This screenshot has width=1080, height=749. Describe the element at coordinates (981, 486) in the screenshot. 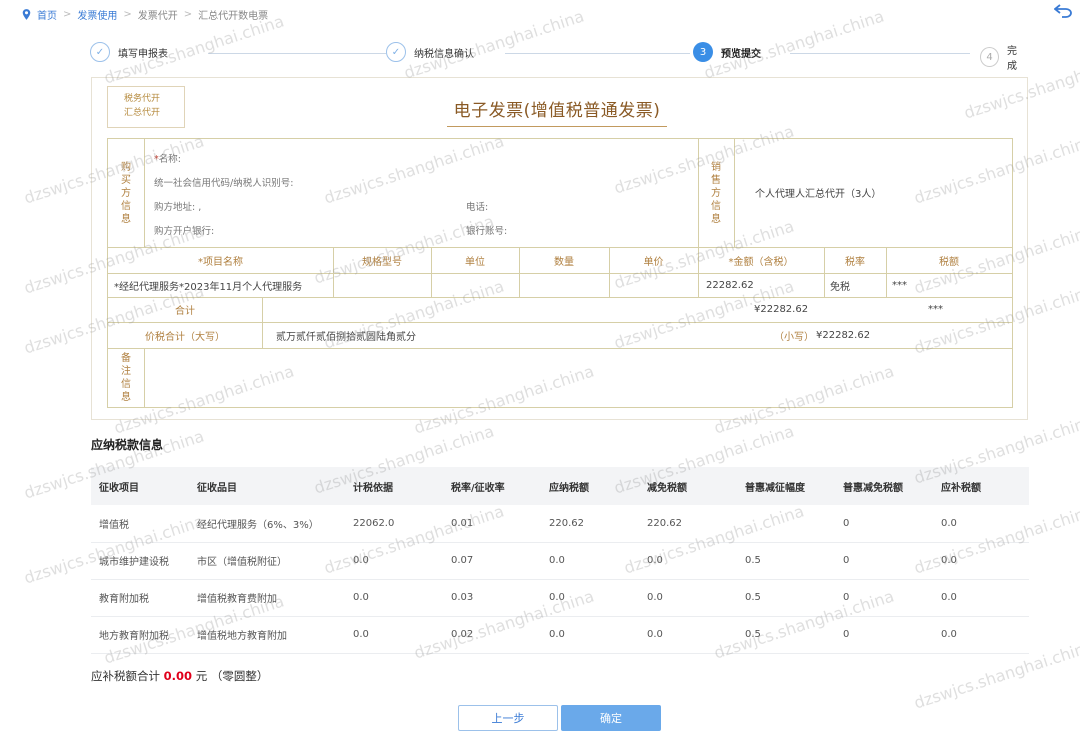

I see `th-tax-due: 应补税额` at that location.